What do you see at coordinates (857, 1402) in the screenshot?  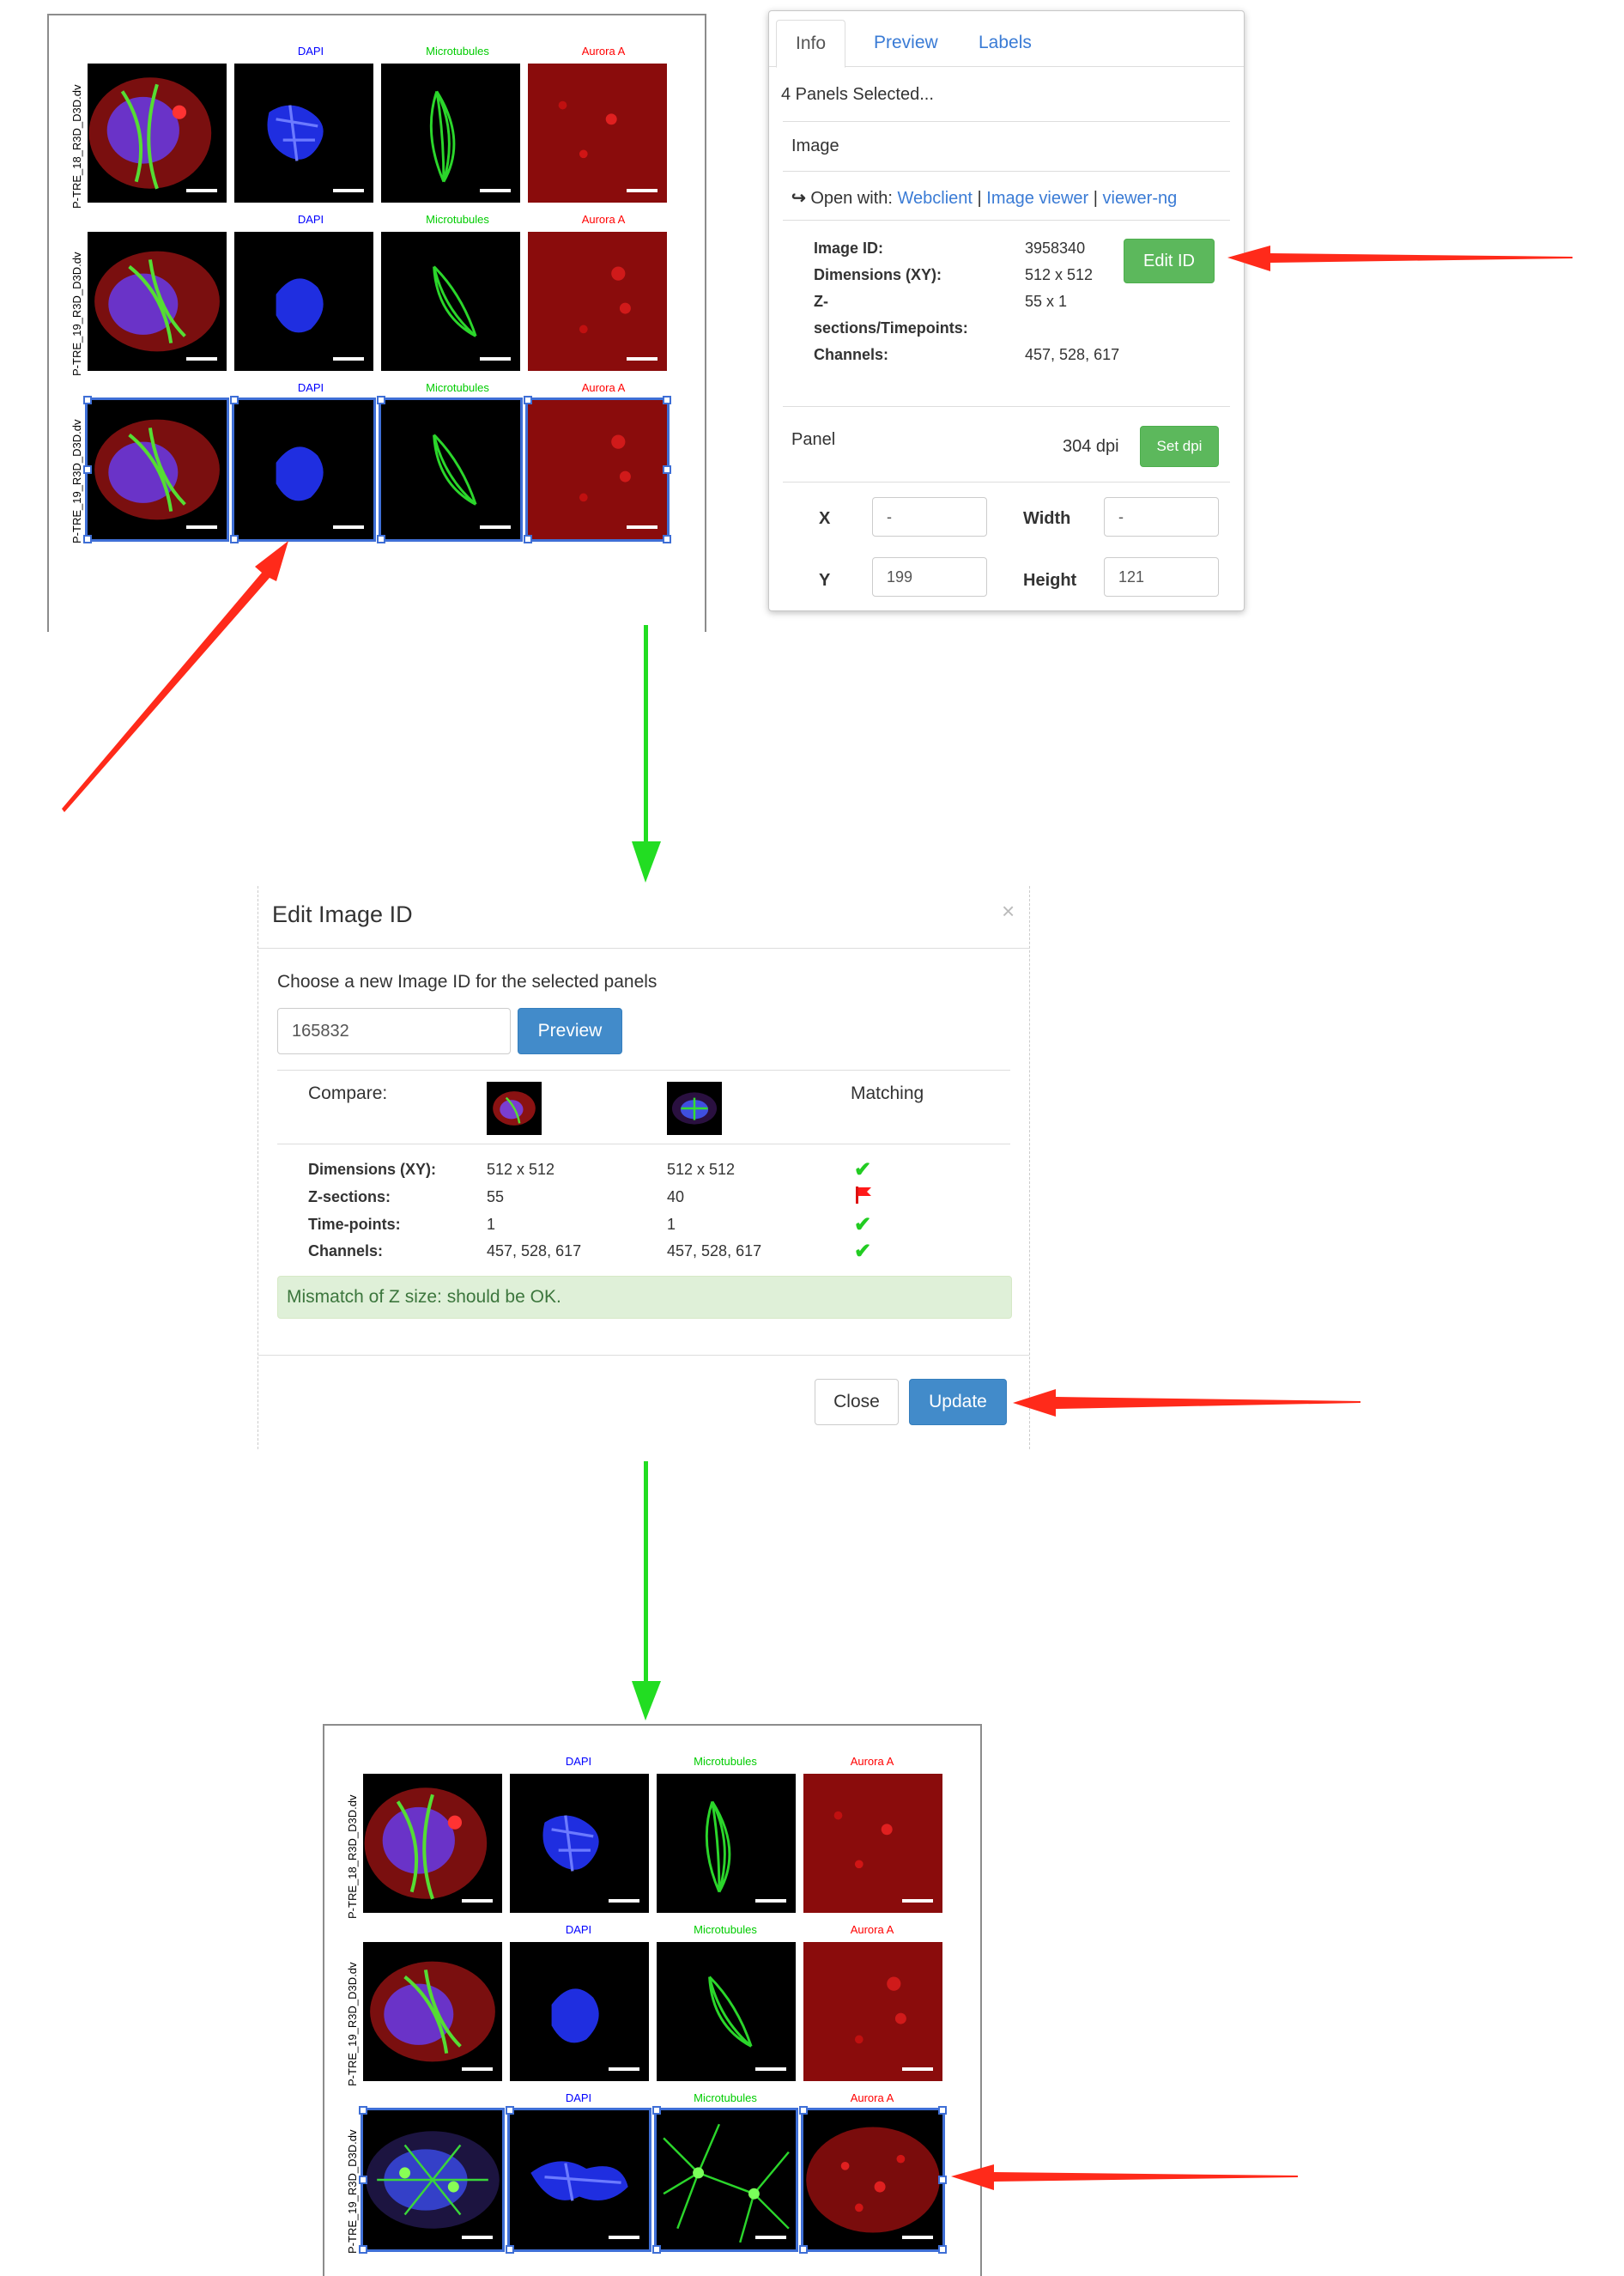 I see `close-button: Close` at bounding box center [857, 1402].